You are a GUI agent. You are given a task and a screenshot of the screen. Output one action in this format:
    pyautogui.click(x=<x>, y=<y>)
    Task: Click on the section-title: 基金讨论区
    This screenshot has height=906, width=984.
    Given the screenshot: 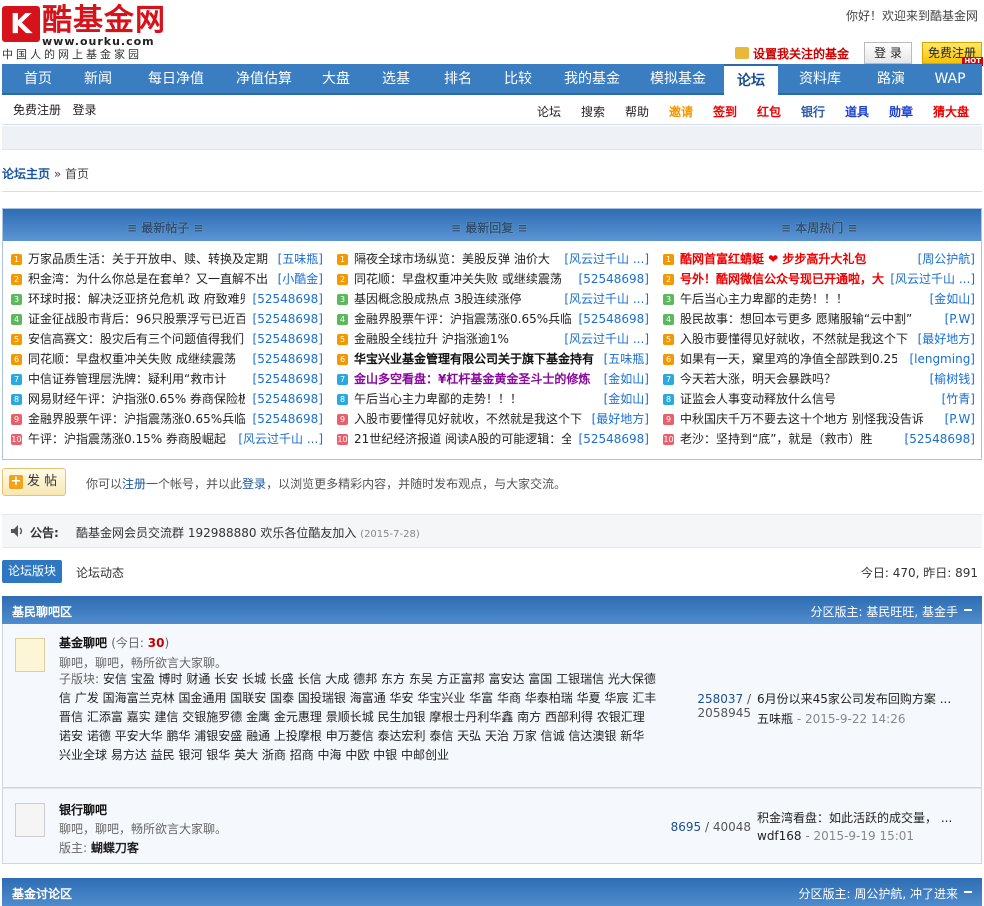 What is the action you would take?
    pyautogui.click(x=42, y=893)
    